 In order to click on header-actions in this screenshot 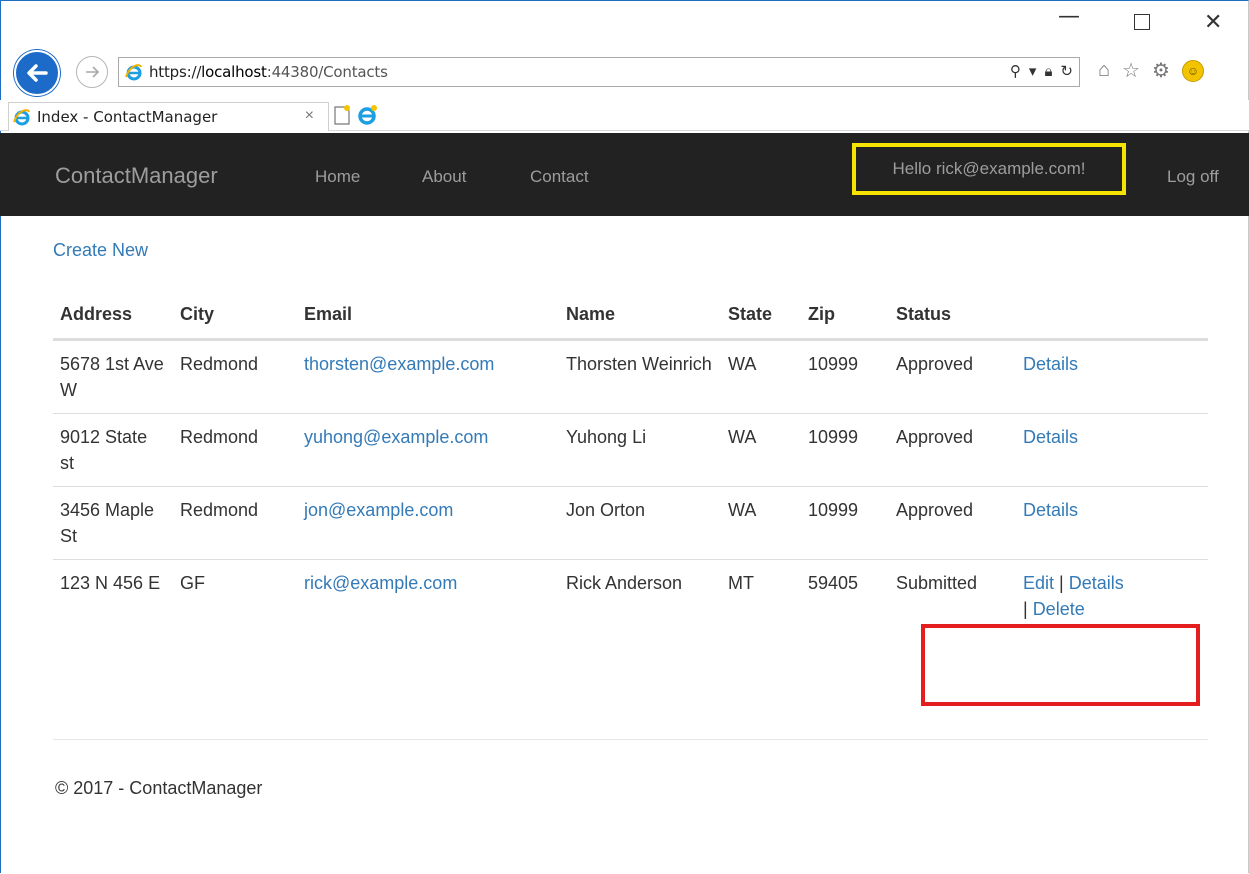, I will do `click(1112, 315)`.